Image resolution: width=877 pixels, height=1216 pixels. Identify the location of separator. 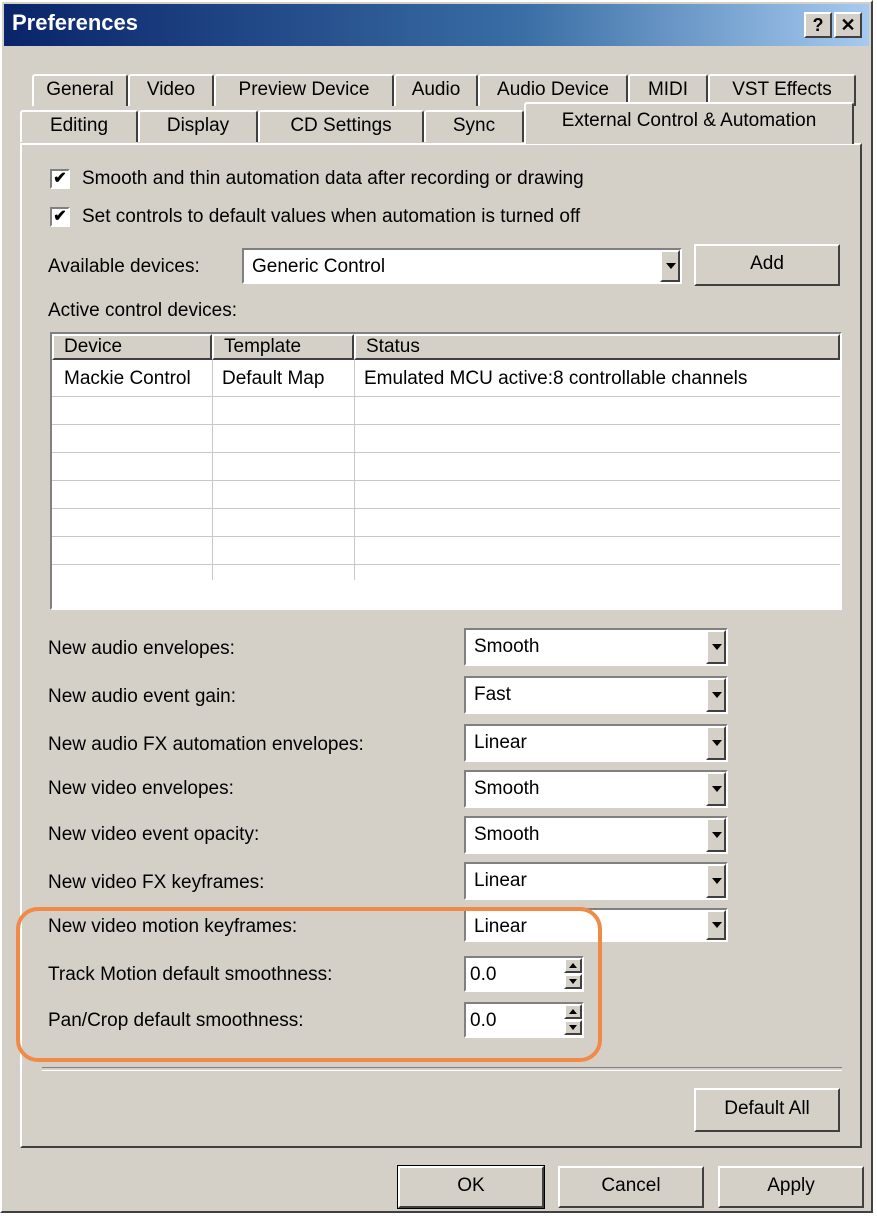
(442, 1069).